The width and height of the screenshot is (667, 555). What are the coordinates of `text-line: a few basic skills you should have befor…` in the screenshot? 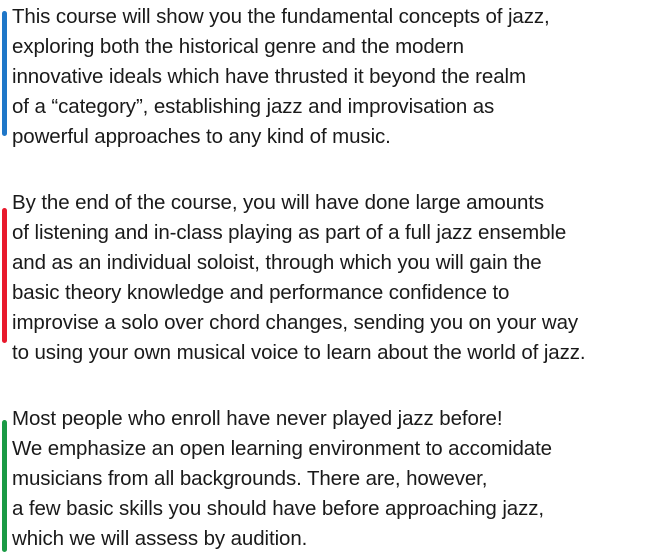 It's located at (278, 508).